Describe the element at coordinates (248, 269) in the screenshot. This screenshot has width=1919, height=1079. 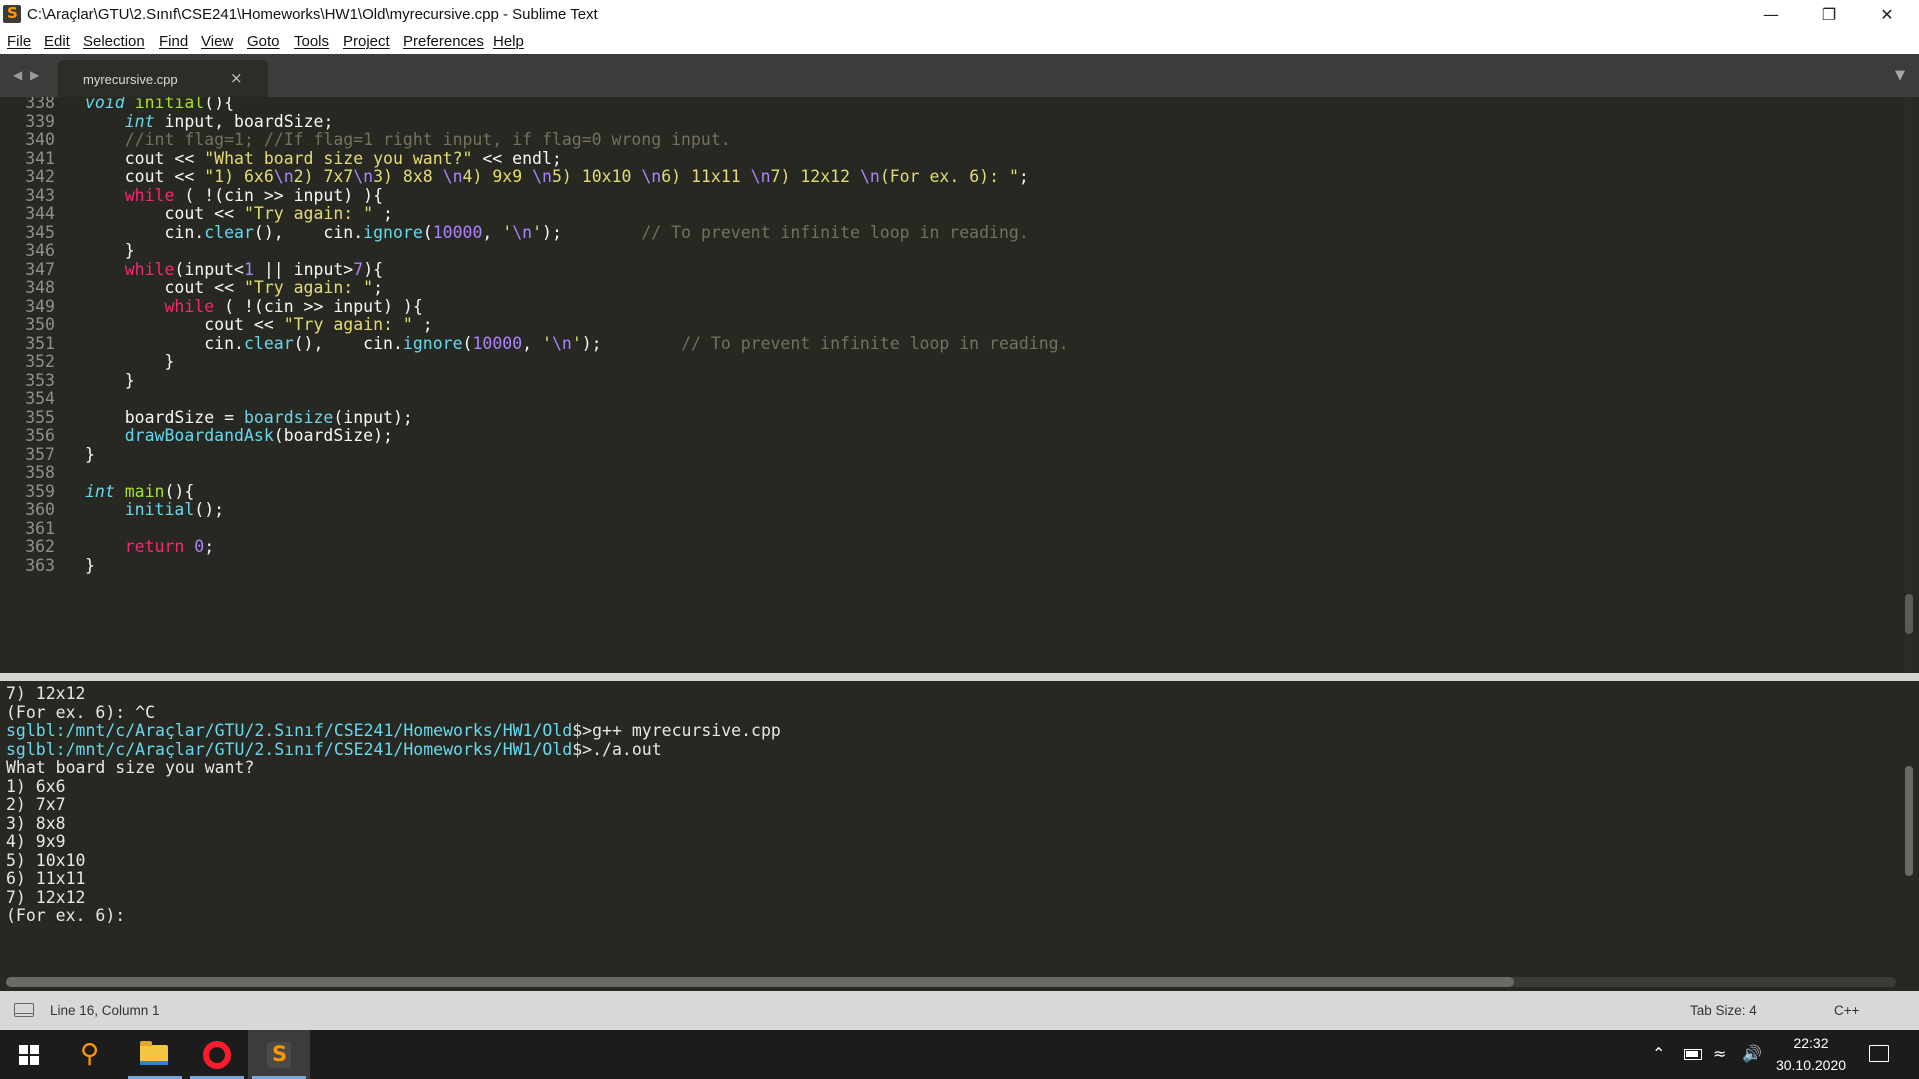
I see `code-token: 1` at that location.